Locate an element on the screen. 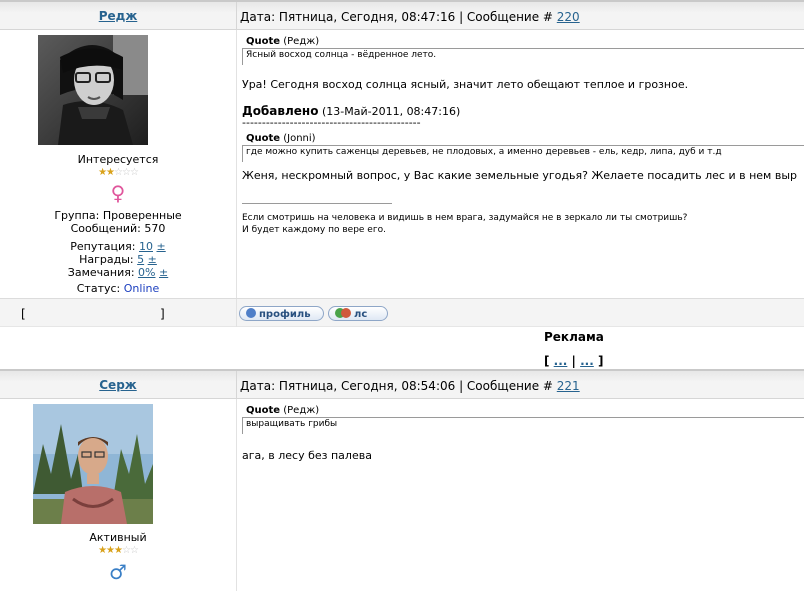 Image resolution: width=804 pixels, height=591 pixels. status-row: Статус: Online is located at coordinates (118, 288).